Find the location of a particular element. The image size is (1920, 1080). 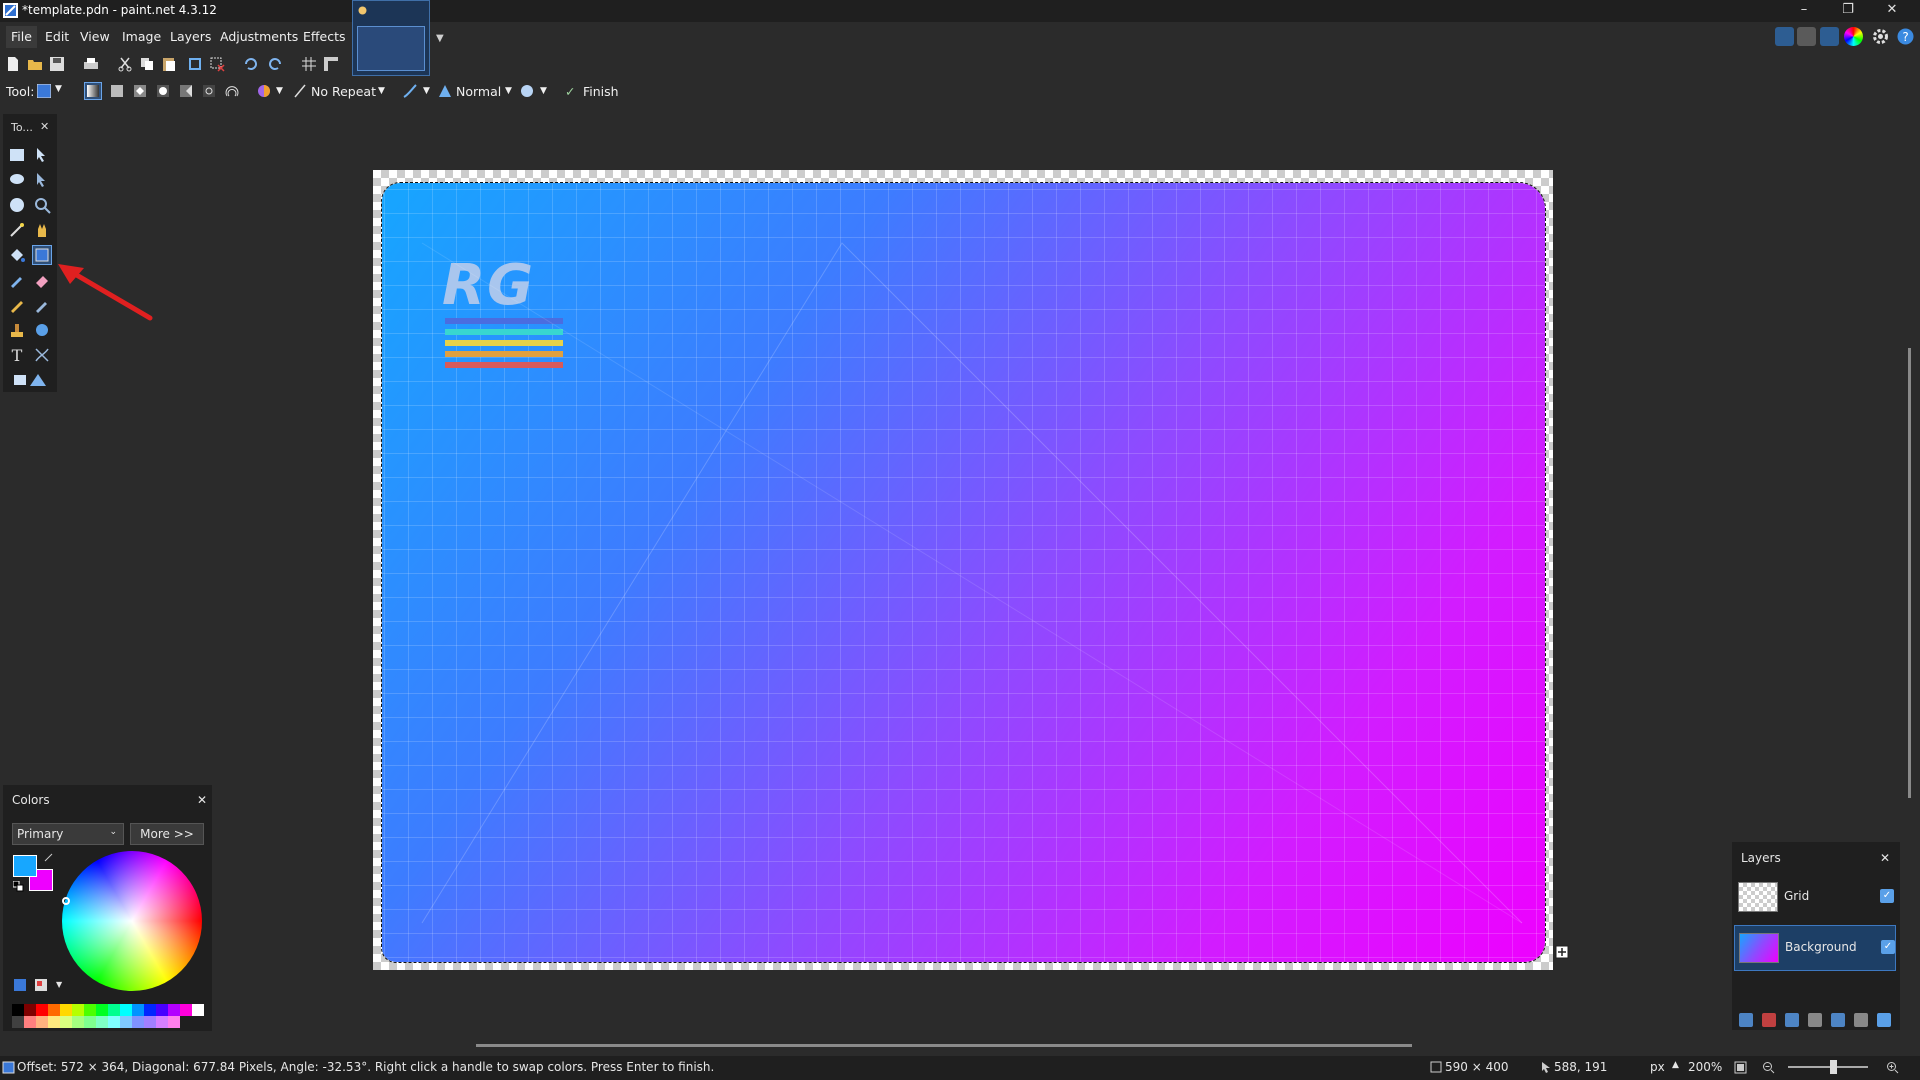

move-selection-tool-icon is located at coordinates (42, 180).